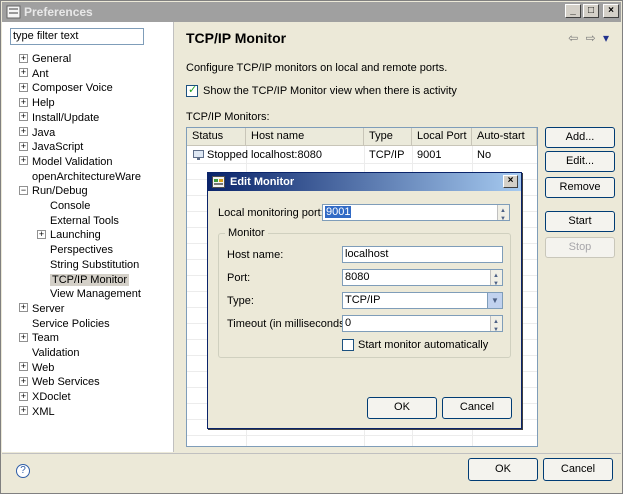  I want to click on tree-item: Perspectives, so click(81, 250).